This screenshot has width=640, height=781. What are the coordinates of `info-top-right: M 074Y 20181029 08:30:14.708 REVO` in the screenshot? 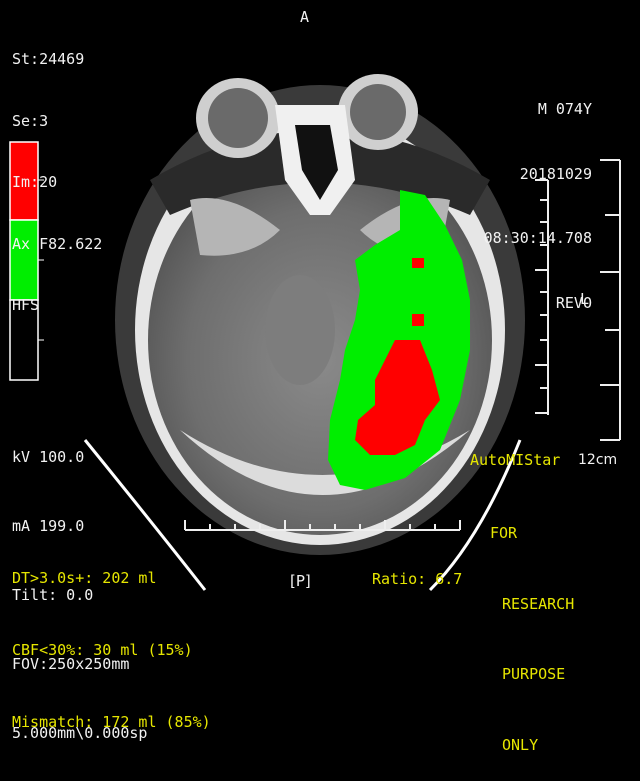 It's located at (538, 196).